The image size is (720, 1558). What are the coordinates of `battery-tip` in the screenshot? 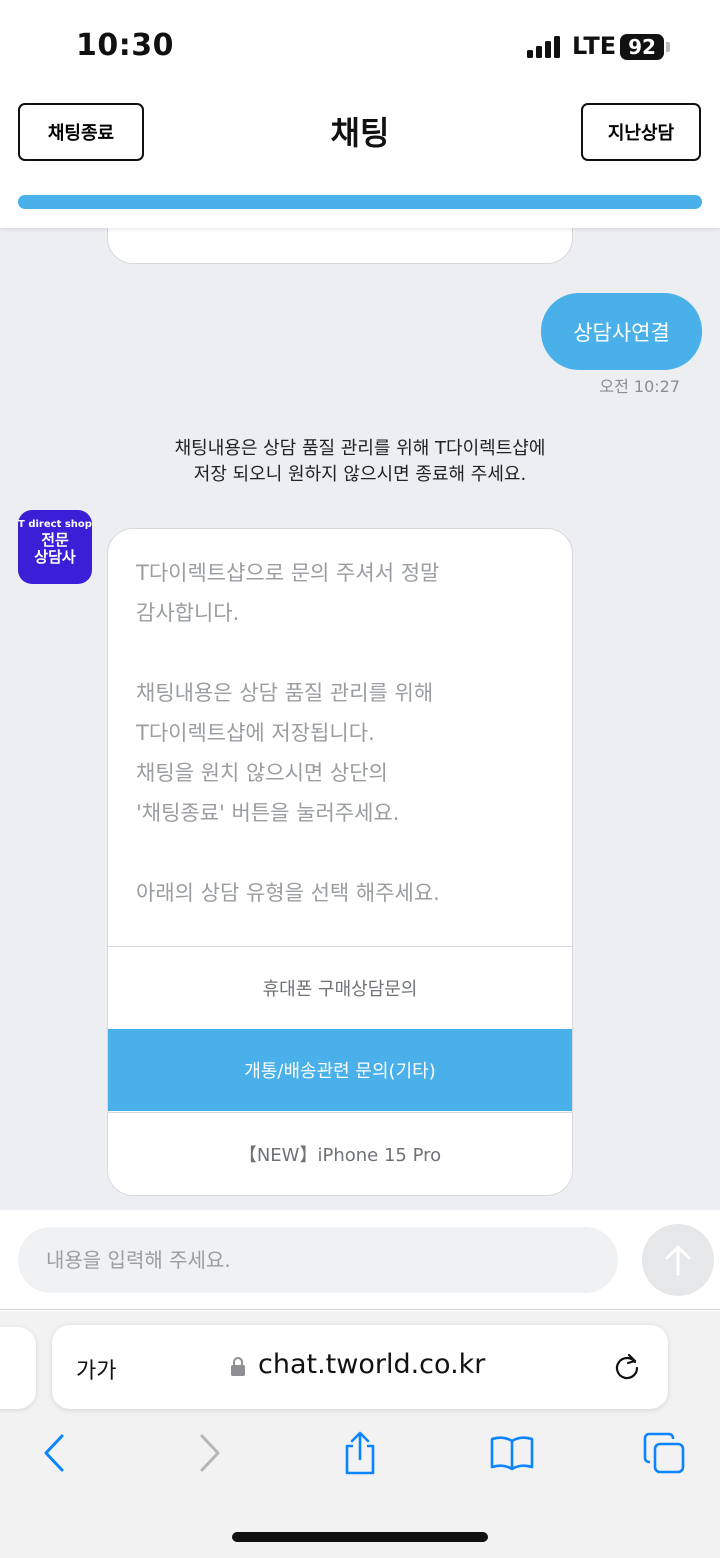 It's located at (668, 47).